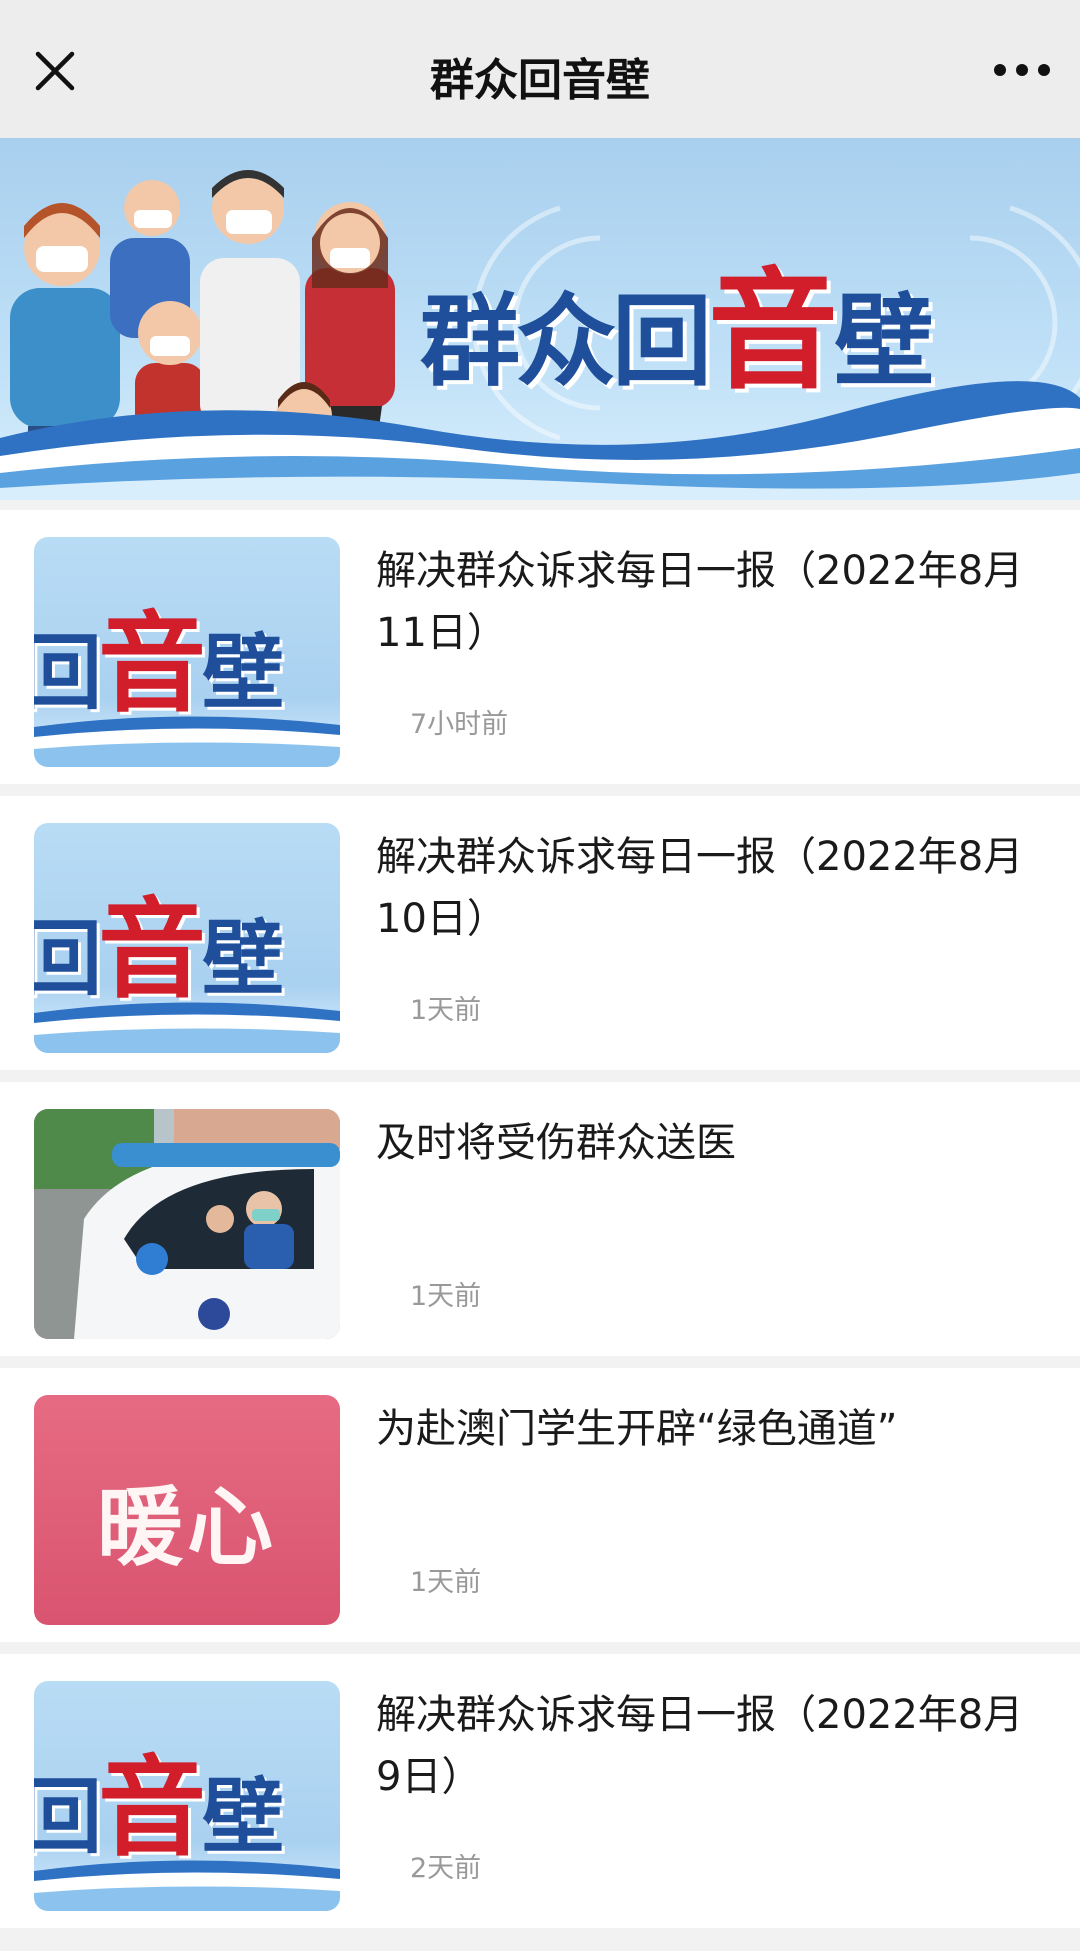 The width and height of the screenshot is (1080, 1951). What do you see at coordinates (540, 1505) in the screenshot?
I see `article-item: 暖心 为赴澳门学生开辟“绿色通道” 1天前` at bounding box center [540, 1505].